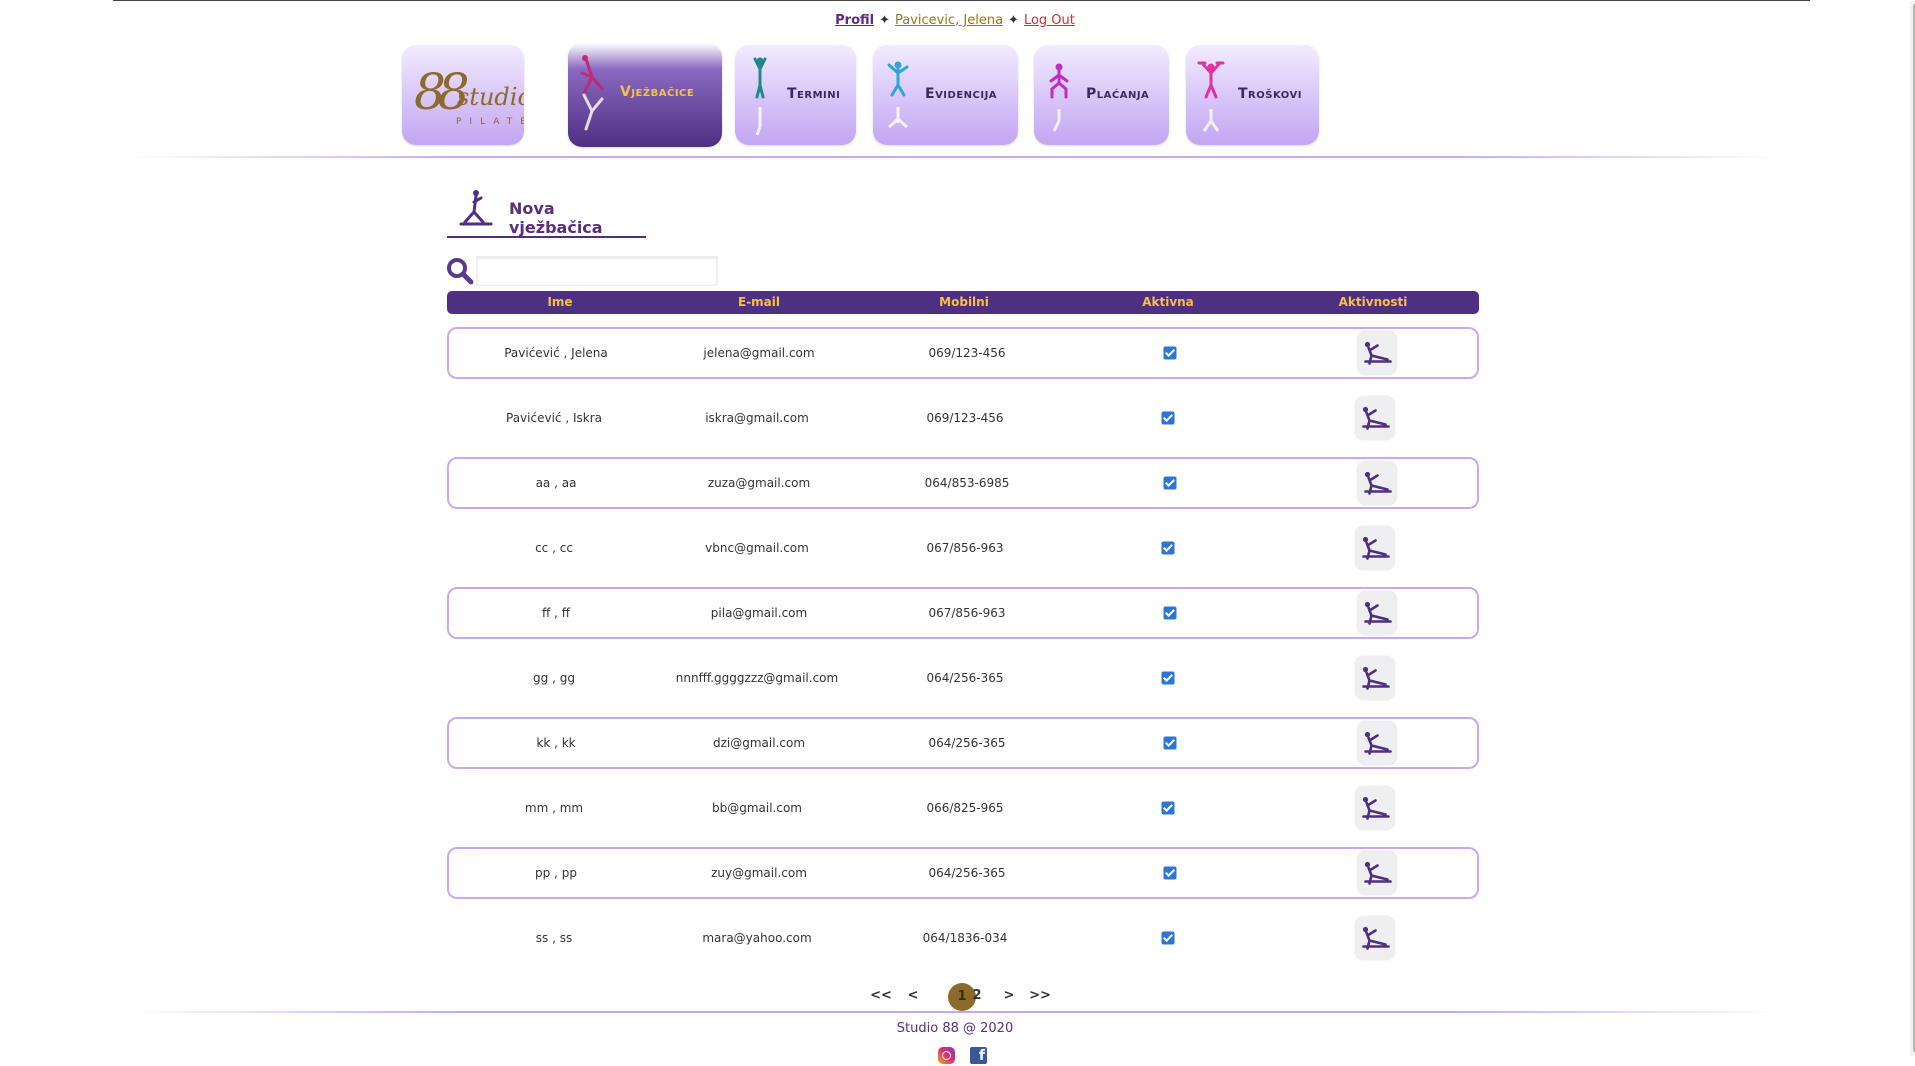 Image resolution: width=1915 pixels, height=1066 pixels. I want to click on header-aktivna: Aktivna, so click(1168, 302).